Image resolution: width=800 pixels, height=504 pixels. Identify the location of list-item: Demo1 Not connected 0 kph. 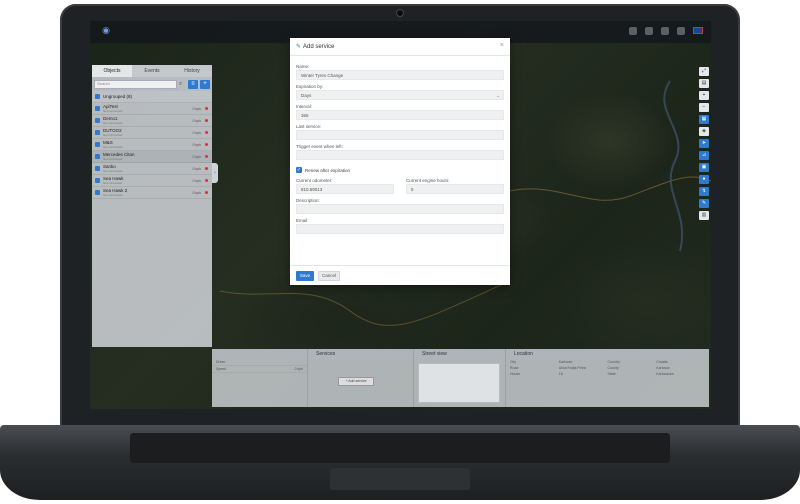
(152, 121).